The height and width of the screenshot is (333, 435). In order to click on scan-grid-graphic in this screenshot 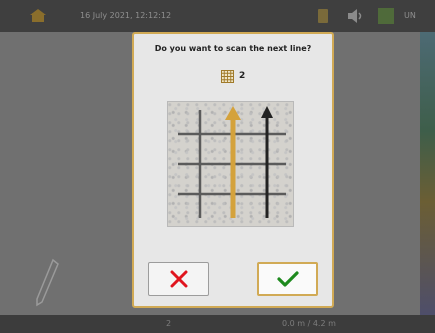, I will do `click(232, 162)`.